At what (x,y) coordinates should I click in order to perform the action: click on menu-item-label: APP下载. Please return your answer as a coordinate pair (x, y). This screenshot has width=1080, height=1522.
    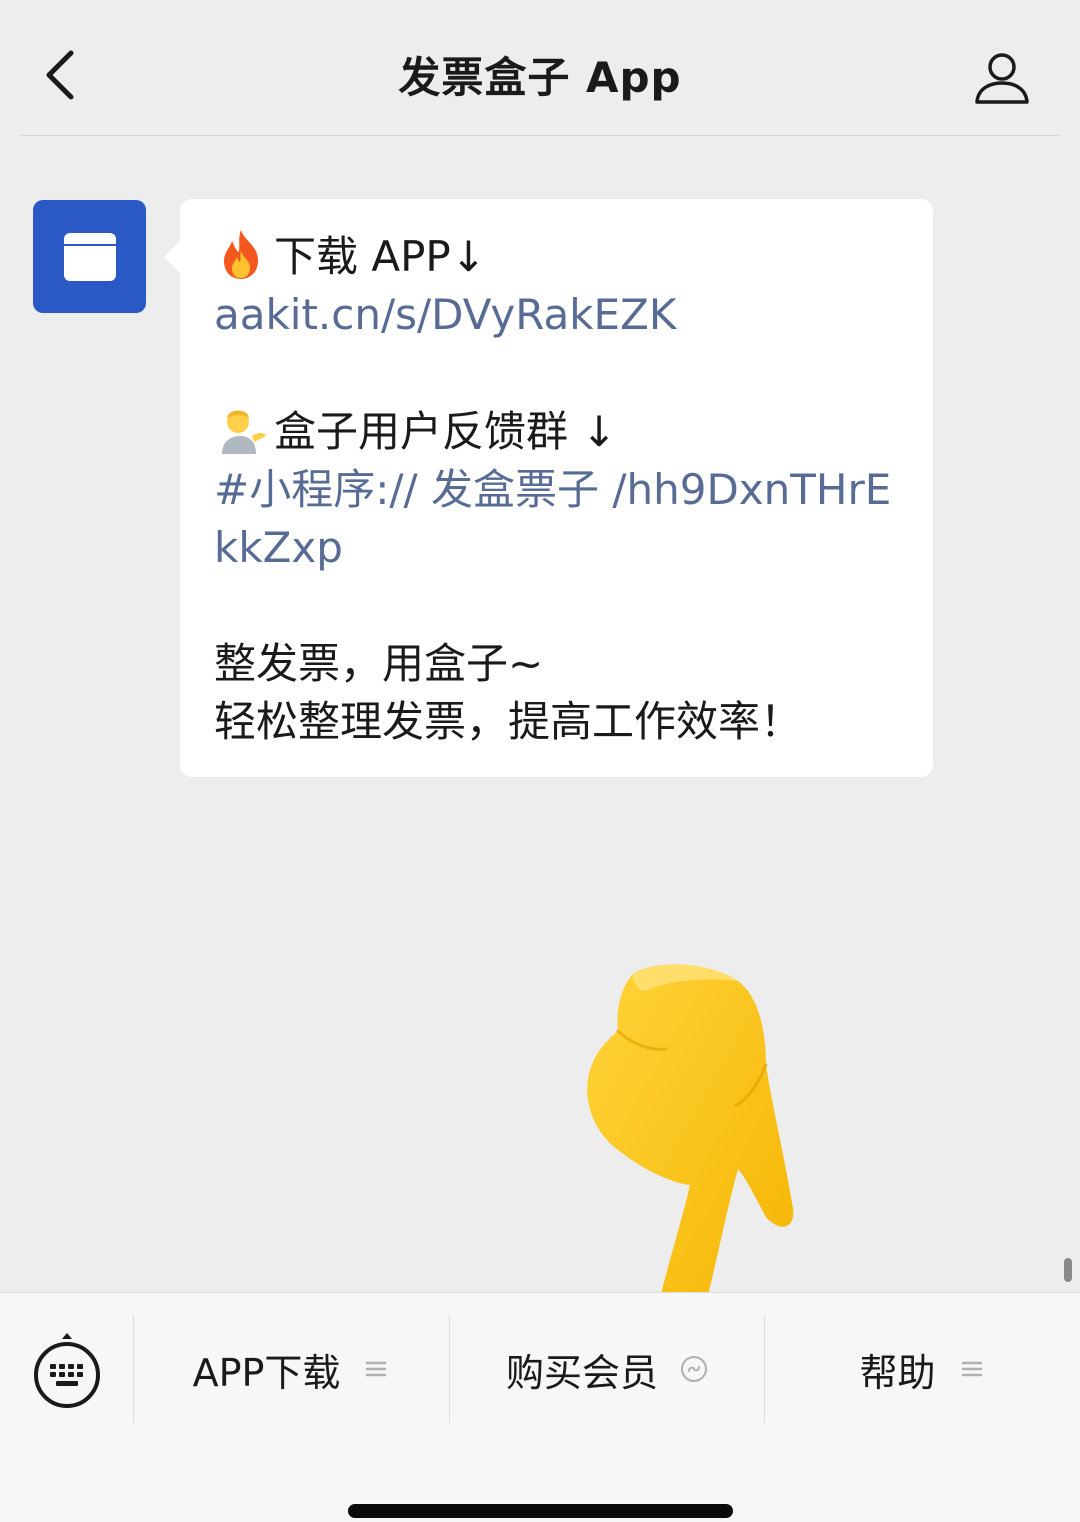
    Looking at the image, I should click on (266, 1372).